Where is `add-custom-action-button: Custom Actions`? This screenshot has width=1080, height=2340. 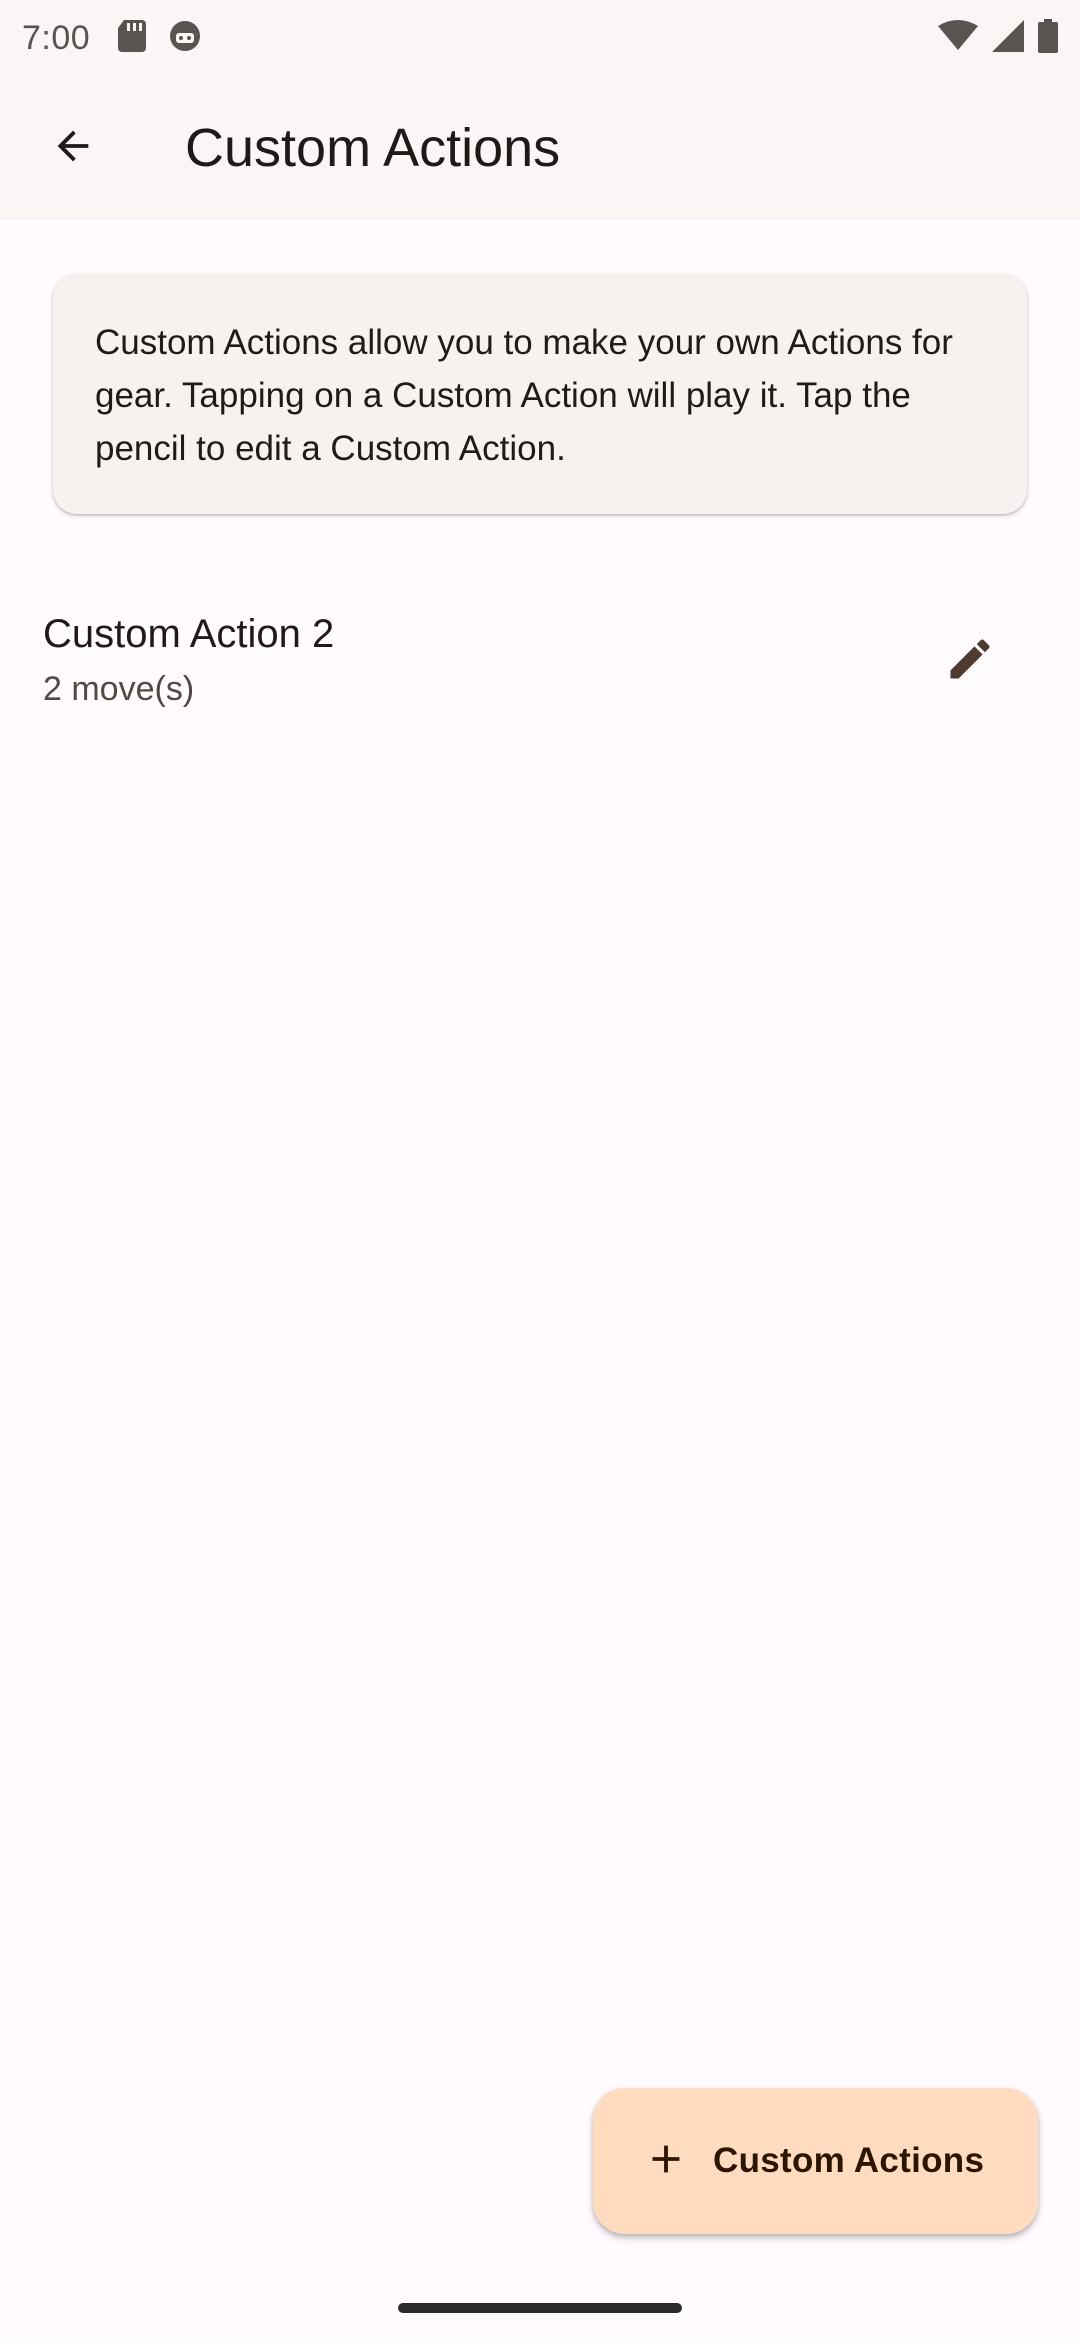 add-custom-action-button: Custom Actions is located at coordinates (815, 2161).